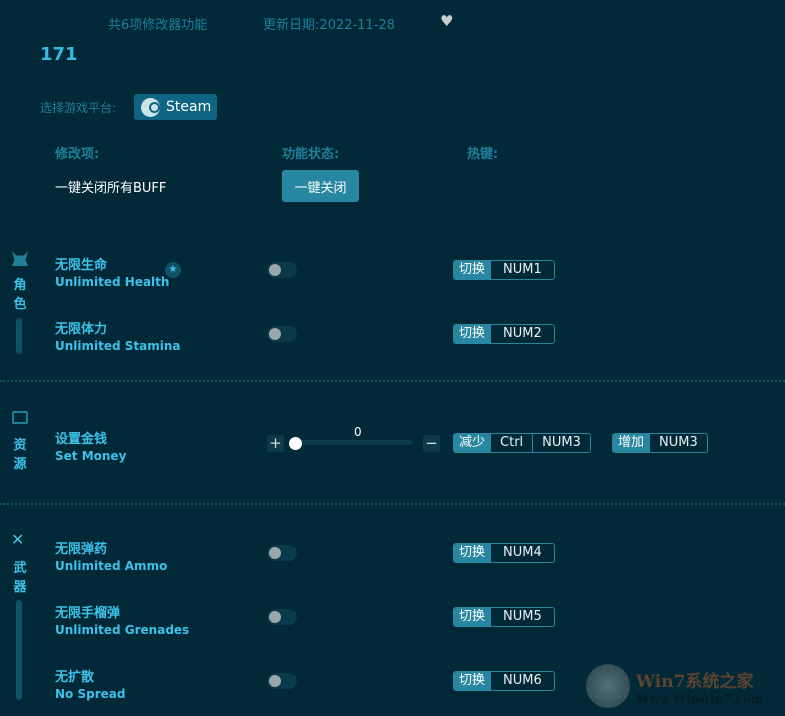 The width and height of the screenshot is (785, 716). What do you see at coordinates (112, 273) in the screenshot?
I see `item-unlimited-health: 无限生命 Unlimited Health` at bounding box center [112, 273].